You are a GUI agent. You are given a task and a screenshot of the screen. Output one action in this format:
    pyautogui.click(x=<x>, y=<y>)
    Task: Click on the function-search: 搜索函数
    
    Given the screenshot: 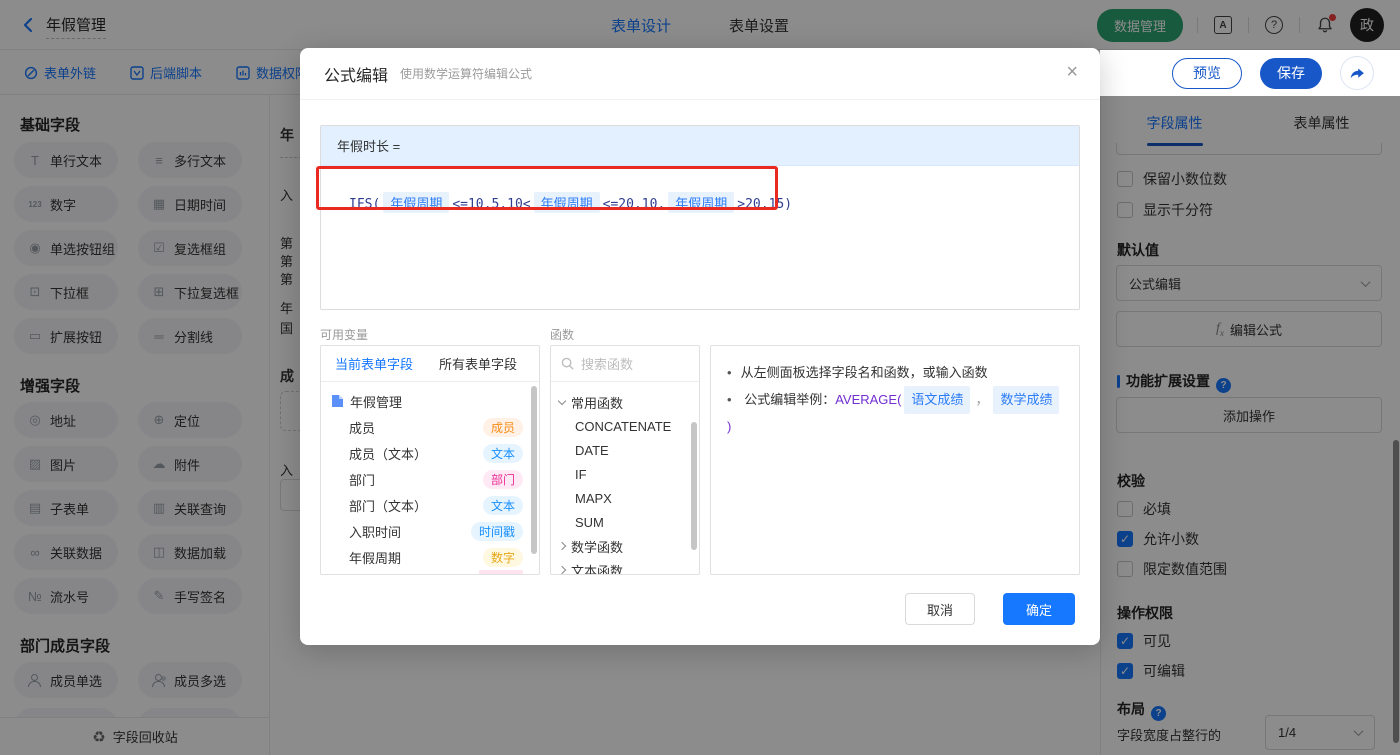 What is the action you would take?
    pyautogui.click(x=625, y=364)
    